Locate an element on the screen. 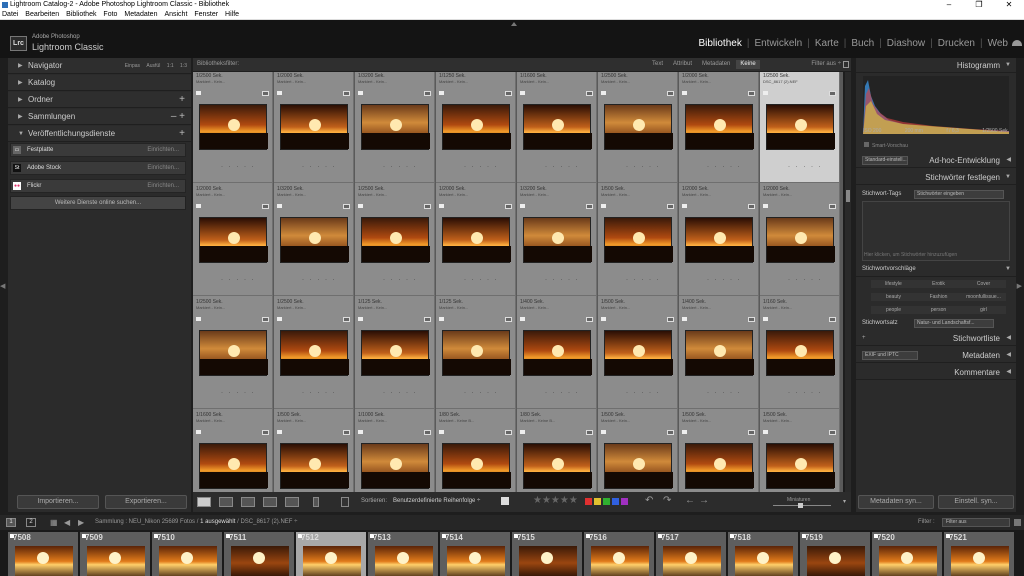  menu-fenster: Fenster is located at coordinates (206, 14).